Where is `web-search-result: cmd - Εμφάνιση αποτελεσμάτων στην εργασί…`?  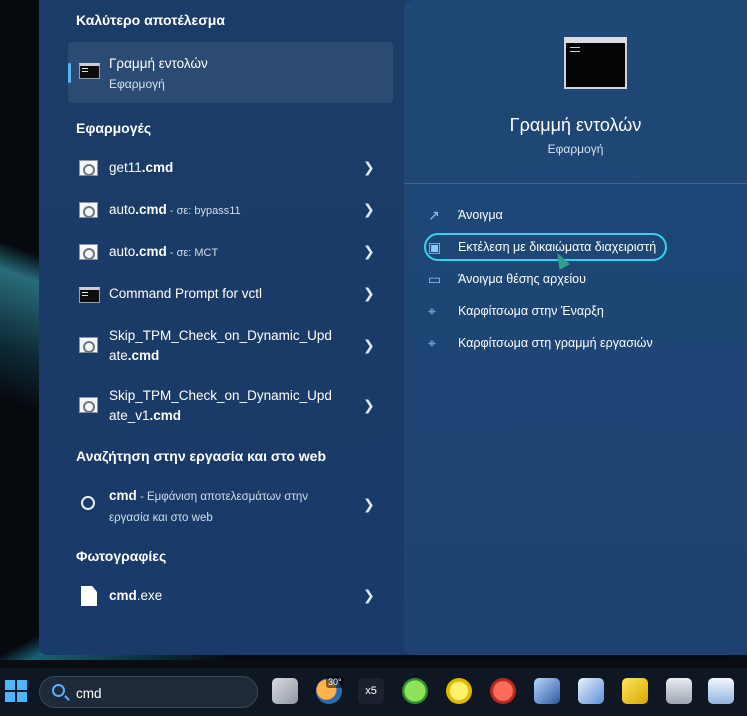
web-search-result: cmd - Εμφάνιση αποτελεσμάτων στην εργασί… is located at coordinates (220, 505).